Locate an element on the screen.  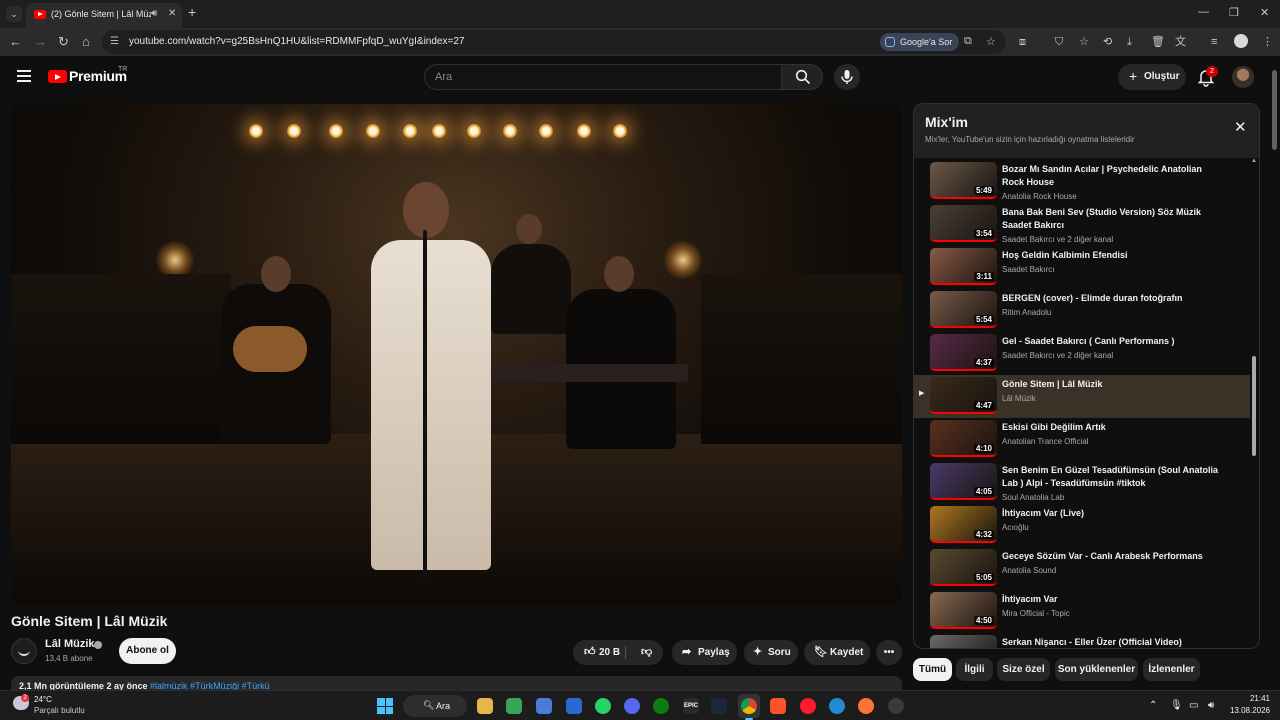
restore-icon: ❐ is located at coordinates (1234, 12).